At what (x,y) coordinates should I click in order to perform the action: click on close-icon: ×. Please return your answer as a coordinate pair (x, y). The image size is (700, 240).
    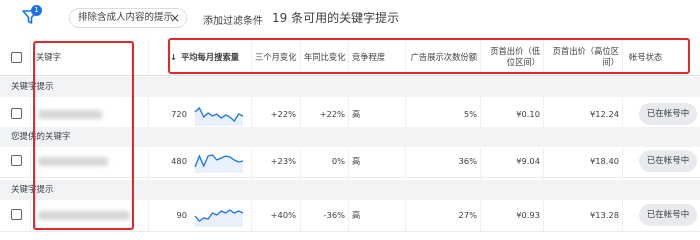
    Looking at the image, I should click on (175, 18).